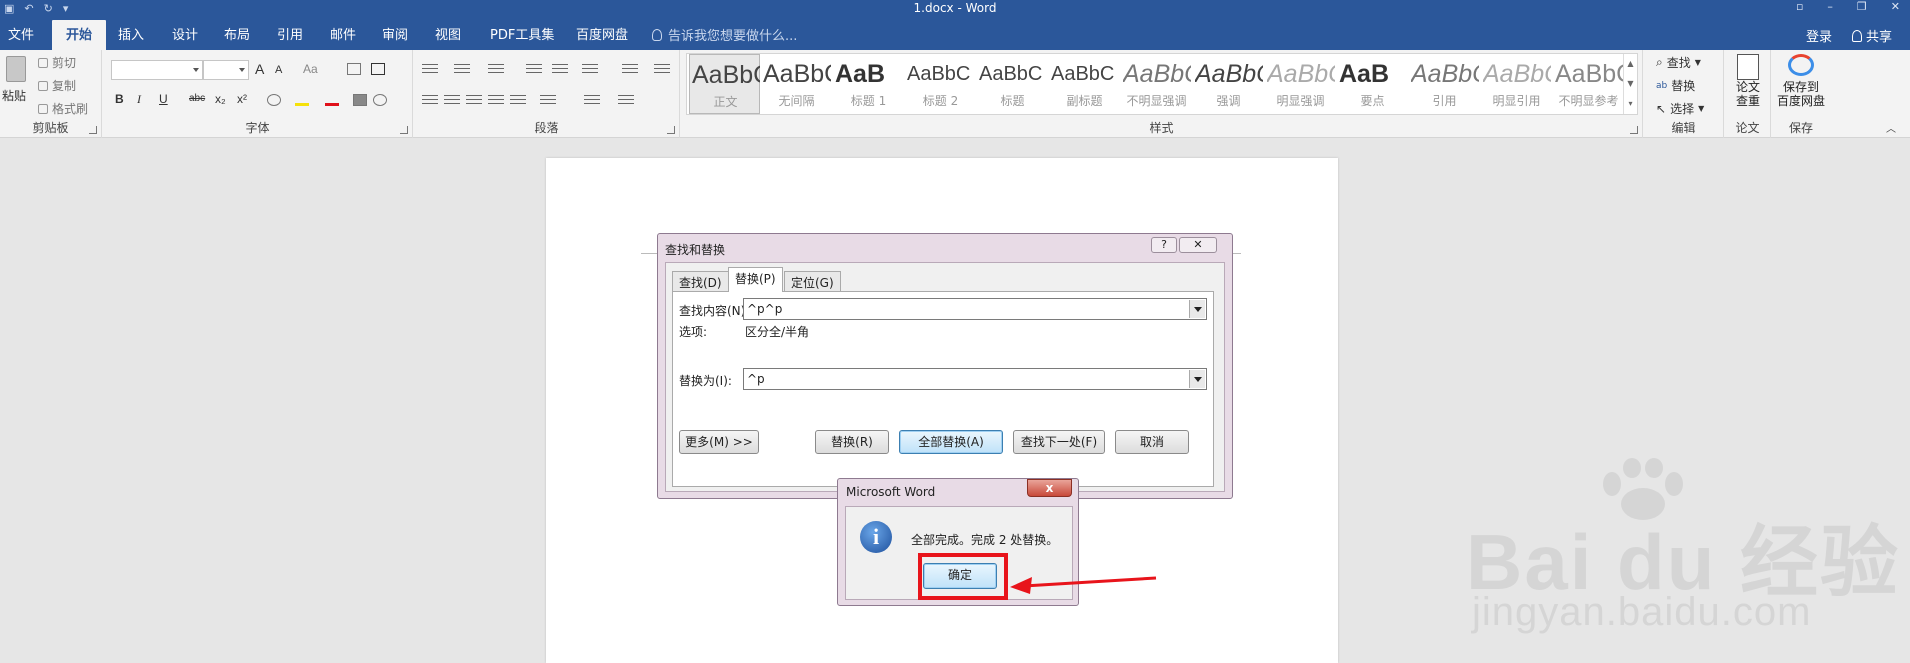  I want to click on bullets-icon, so click(430, 70).